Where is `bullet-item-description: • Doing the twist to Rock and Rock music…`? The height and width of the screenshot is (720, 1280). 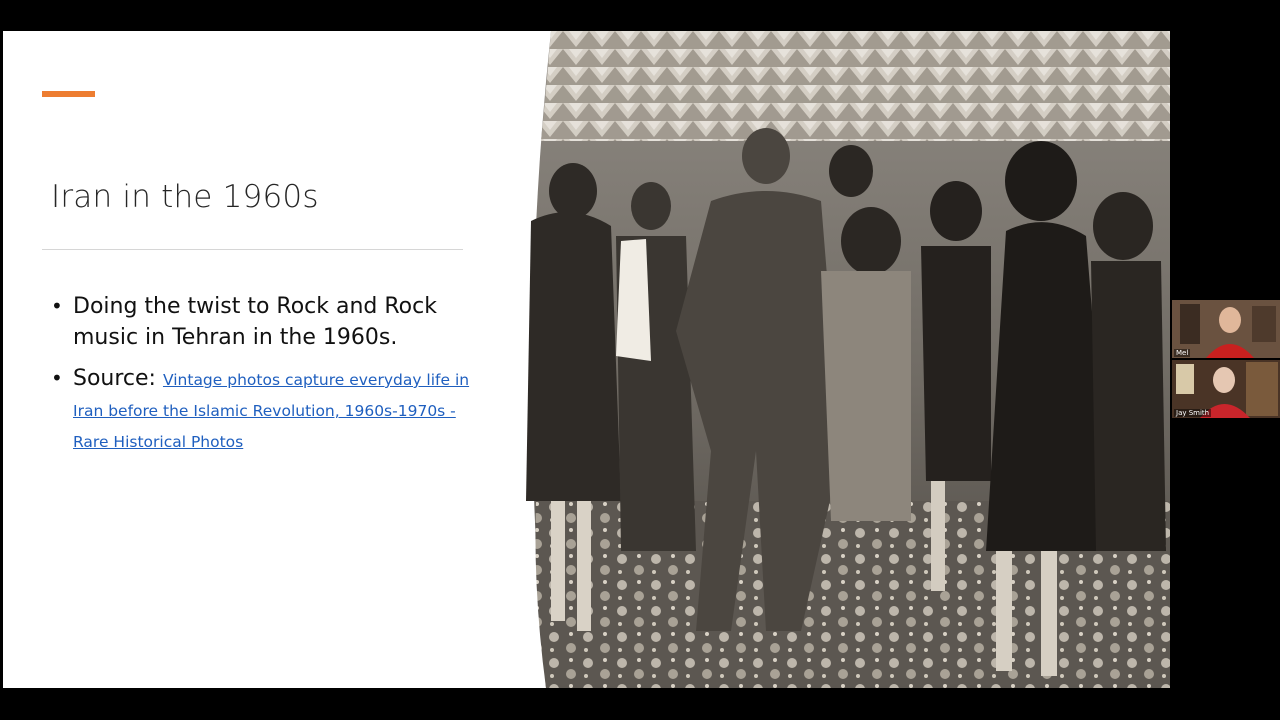 bullet-item-description: • Doing the twist to Rock and Rock music… is located at coordinates (267, 322).